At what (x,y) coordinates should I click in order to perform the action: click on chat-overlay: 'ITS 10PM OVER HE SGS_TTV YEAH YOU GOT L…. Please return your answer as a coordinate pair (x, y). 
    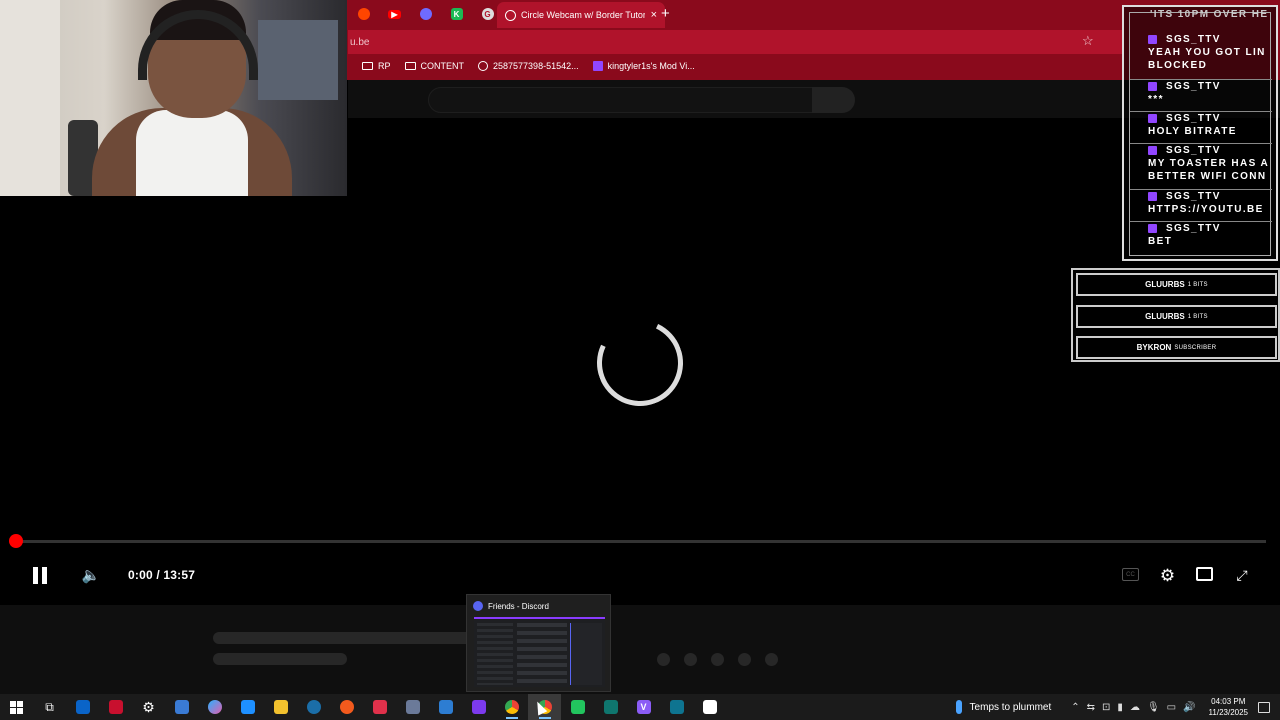
    Looking at the image, I should click on (1200, 133).